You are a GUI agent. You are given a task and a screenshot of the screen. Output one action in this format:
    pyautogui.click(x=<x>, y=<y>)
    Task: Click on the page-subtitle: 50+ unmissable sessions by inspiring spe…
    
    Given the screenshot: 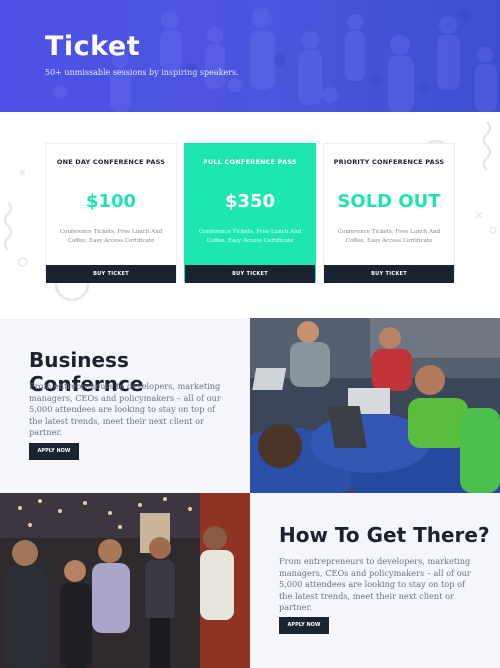 What is the action you would take?
    pyautogui.click(x=142, y=72)
    